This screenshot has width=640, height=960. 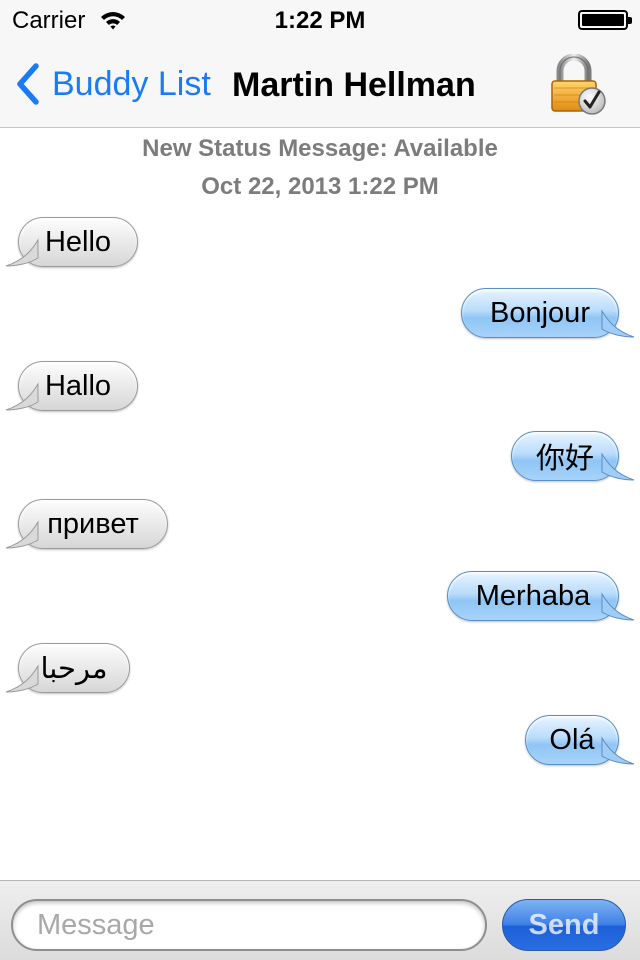 I want to click on send-button: Send, so click(x=564, y=925).